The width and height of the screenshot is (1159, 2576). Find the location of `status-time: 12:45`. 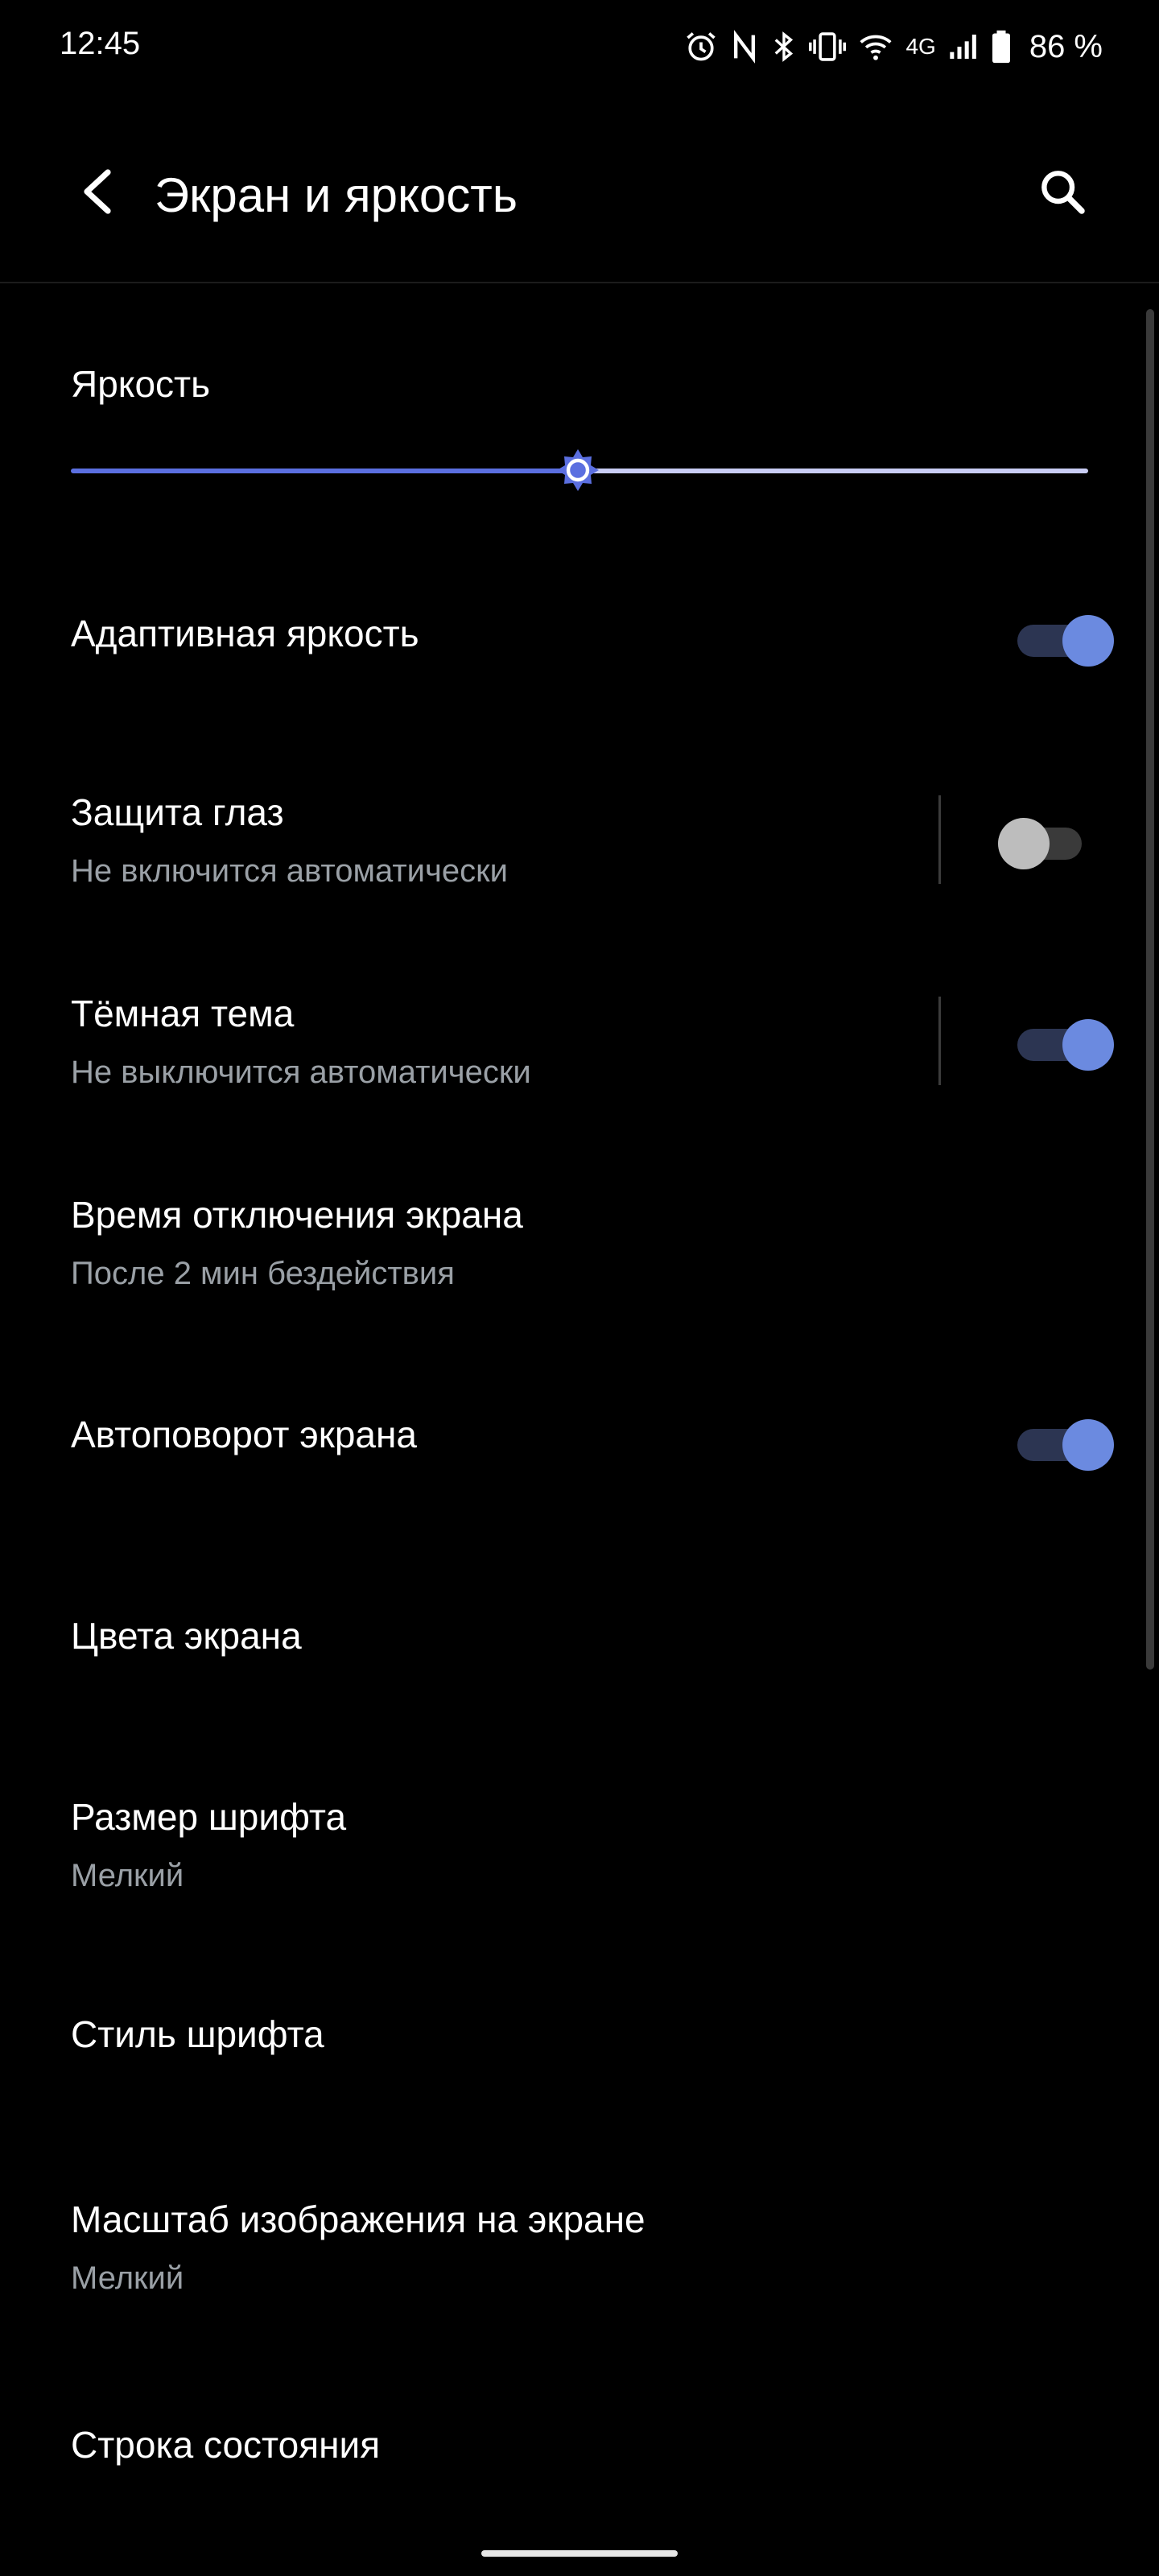

status-time: 12:45 is located at coordinates (100, 43).